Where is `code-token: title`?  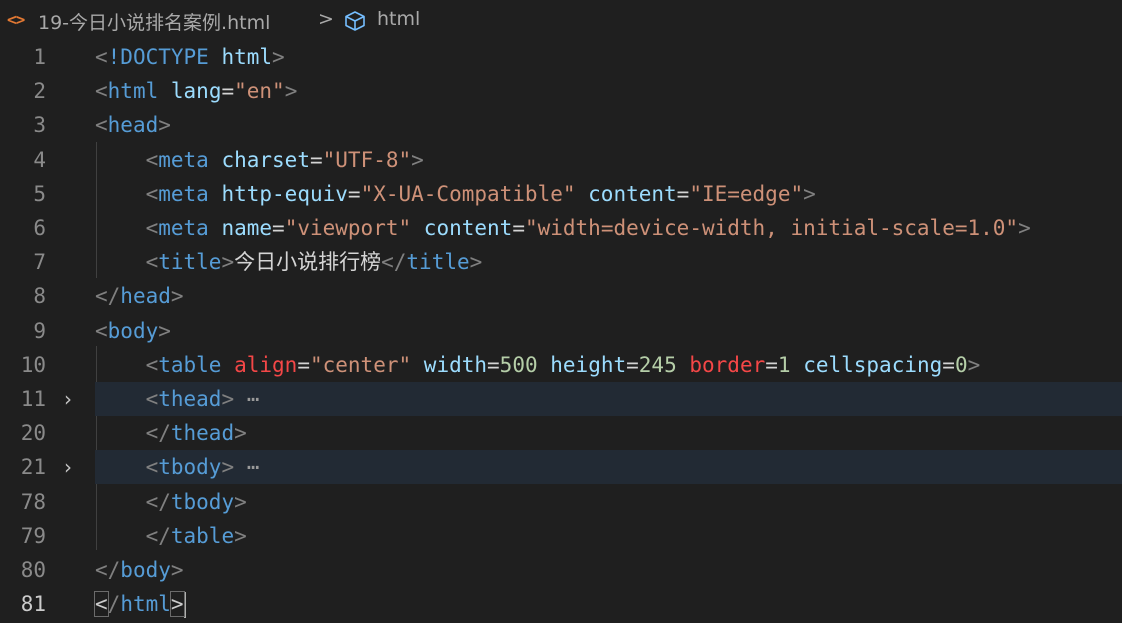
code-token: title is located at coordinates (438, 262).